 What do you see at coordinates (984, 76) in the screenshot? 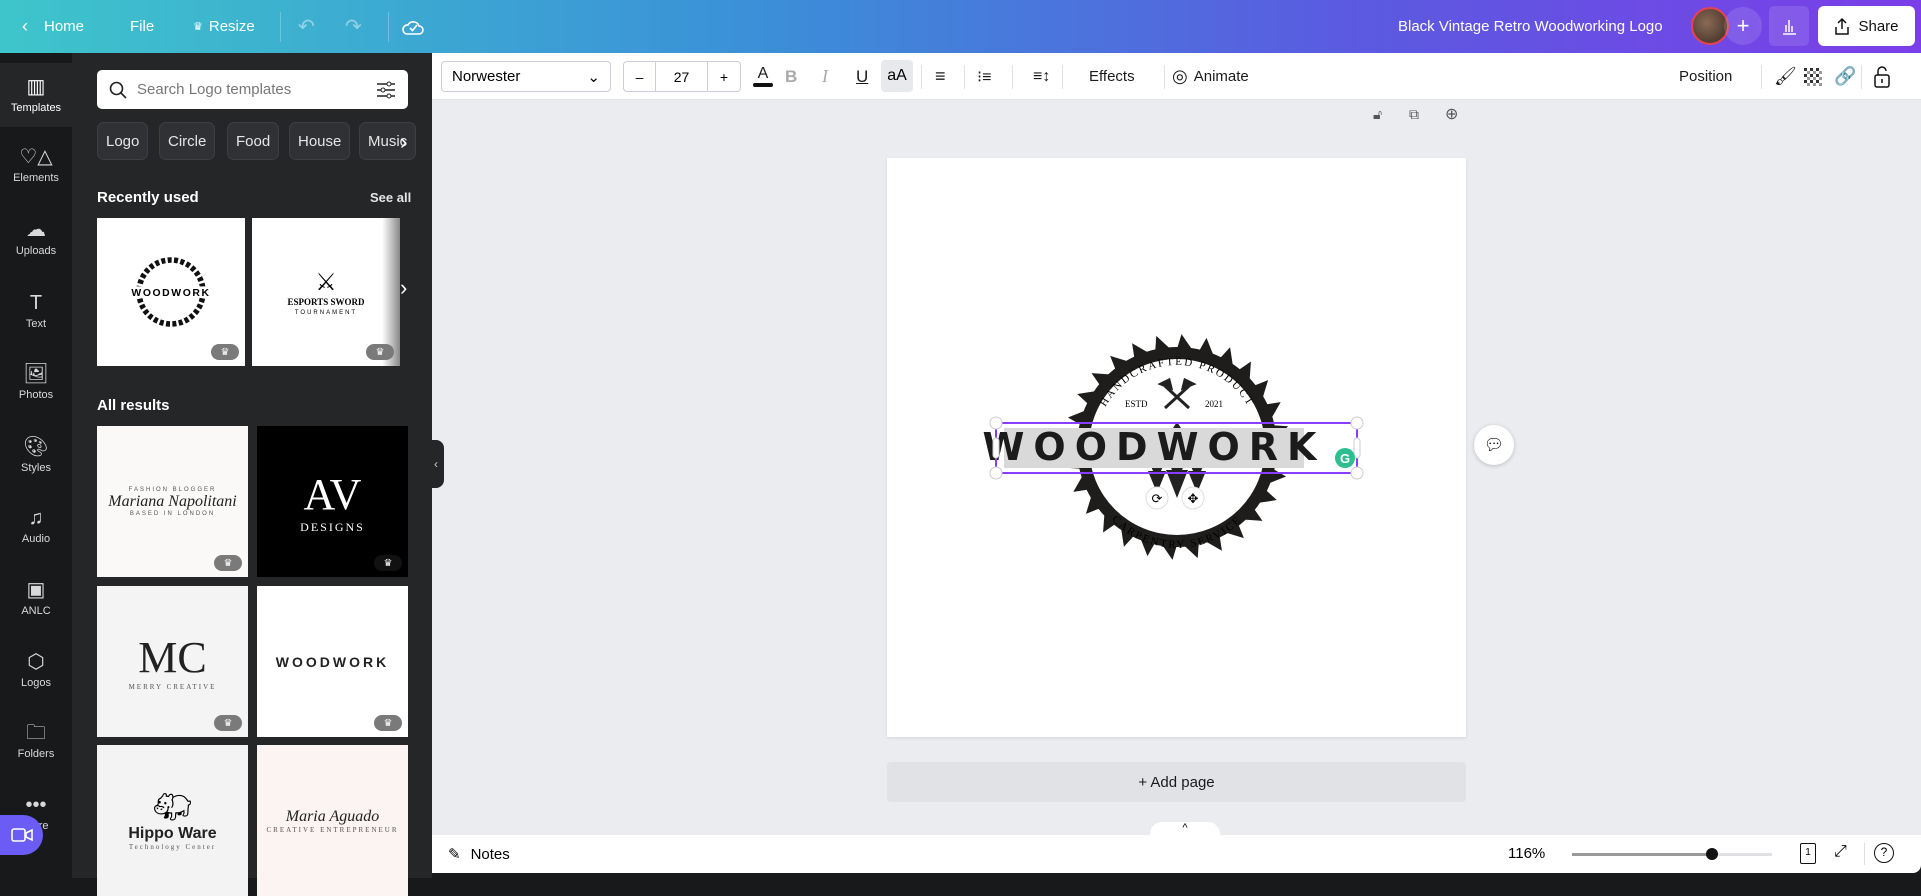
I see `list-icon: ⁝≡` at bounding box center [984, 76].